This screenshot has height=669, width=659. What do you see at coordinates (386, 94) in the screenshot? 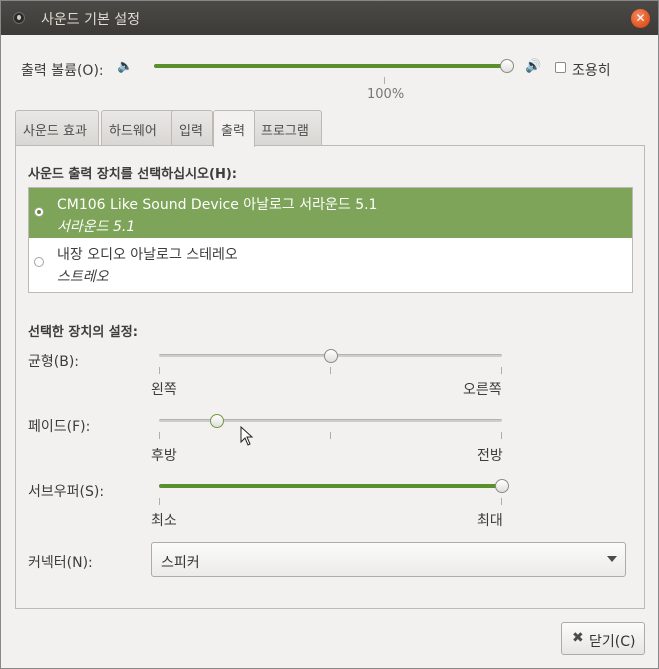
I see `volume-percent-label: 100%` at bounding box center [386, 94].